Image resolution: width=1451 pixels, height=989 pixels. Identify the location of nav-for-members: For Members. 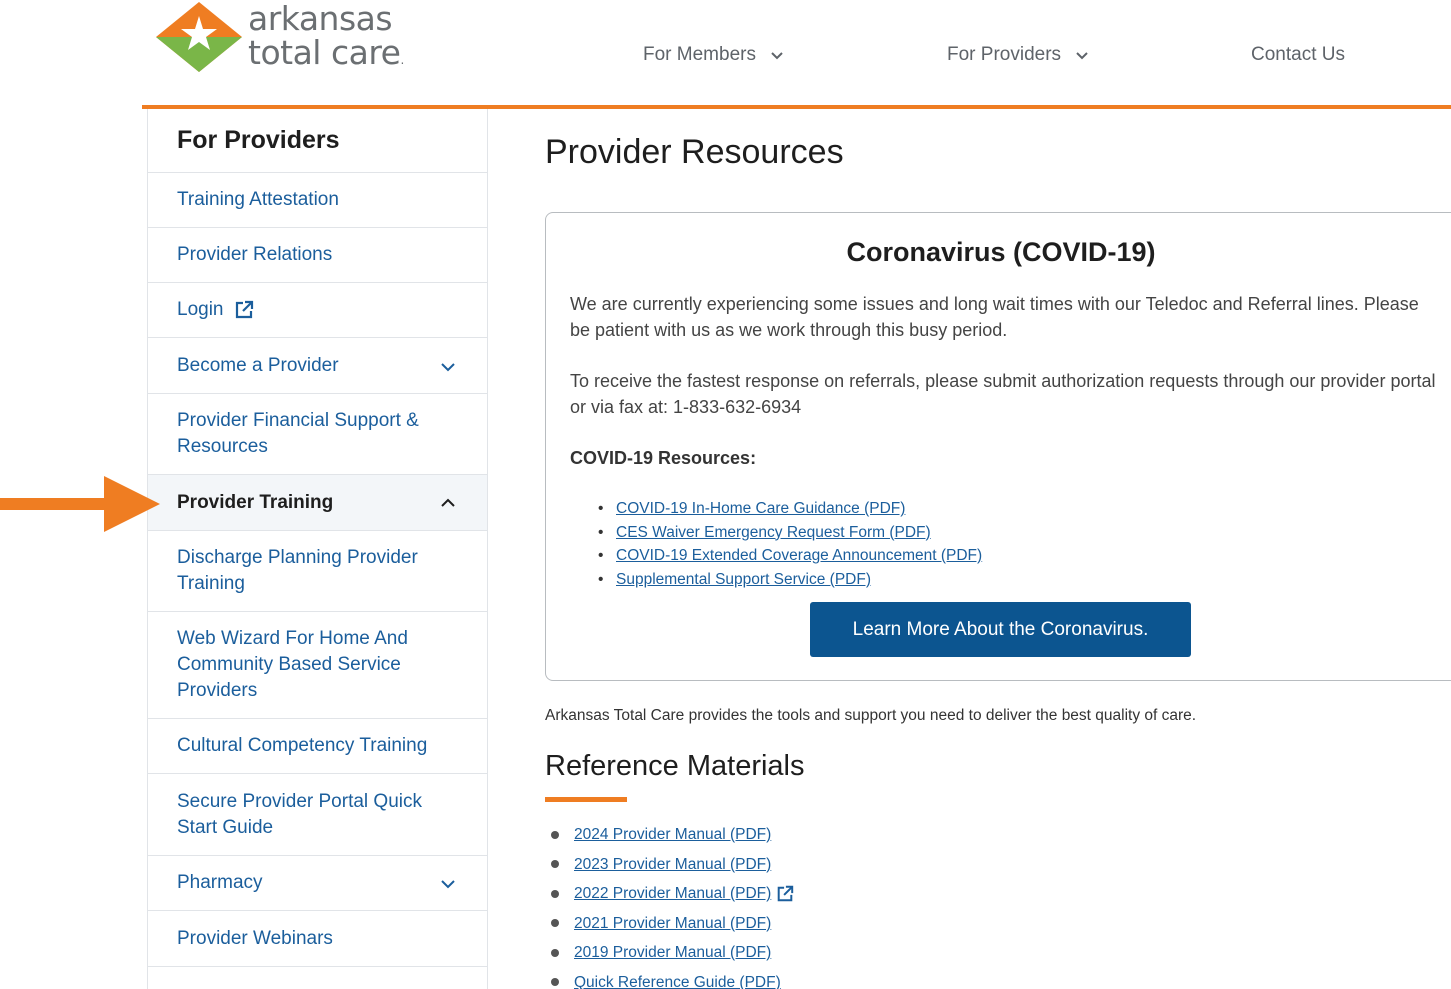
(715, 55).